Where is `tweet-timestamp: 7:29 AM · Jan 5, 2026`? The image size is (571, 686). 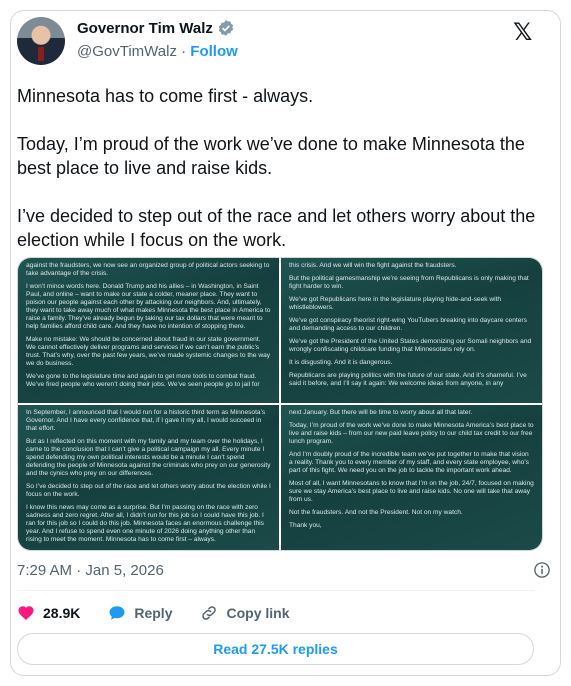
tweet-timestamp: 7:29 AM · Jan 5, 2026 is located at coordinates (90, 570).